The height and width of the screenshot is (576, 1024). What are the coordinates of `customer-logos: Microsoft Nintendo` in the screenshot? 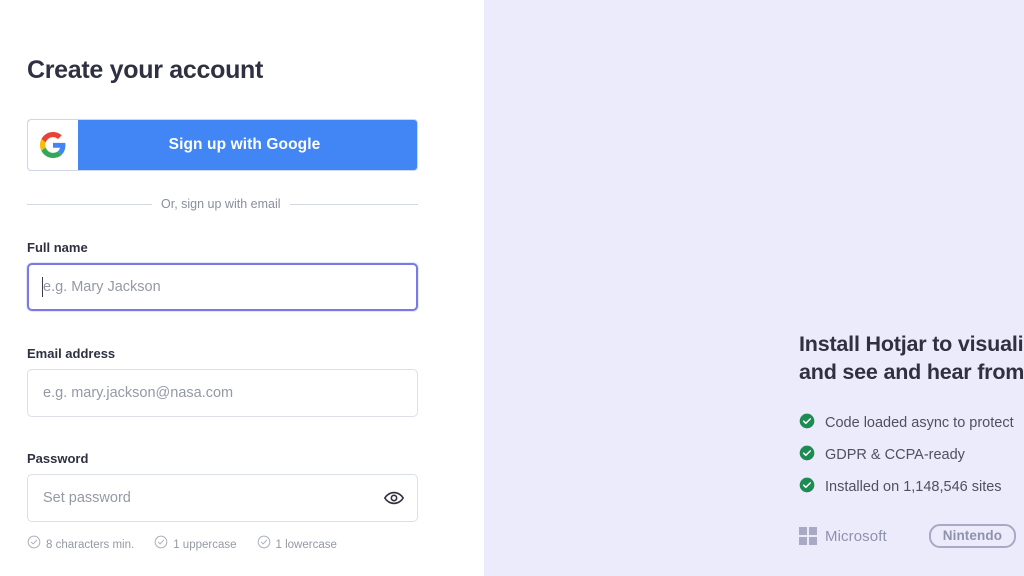 It's located at (908, 536).